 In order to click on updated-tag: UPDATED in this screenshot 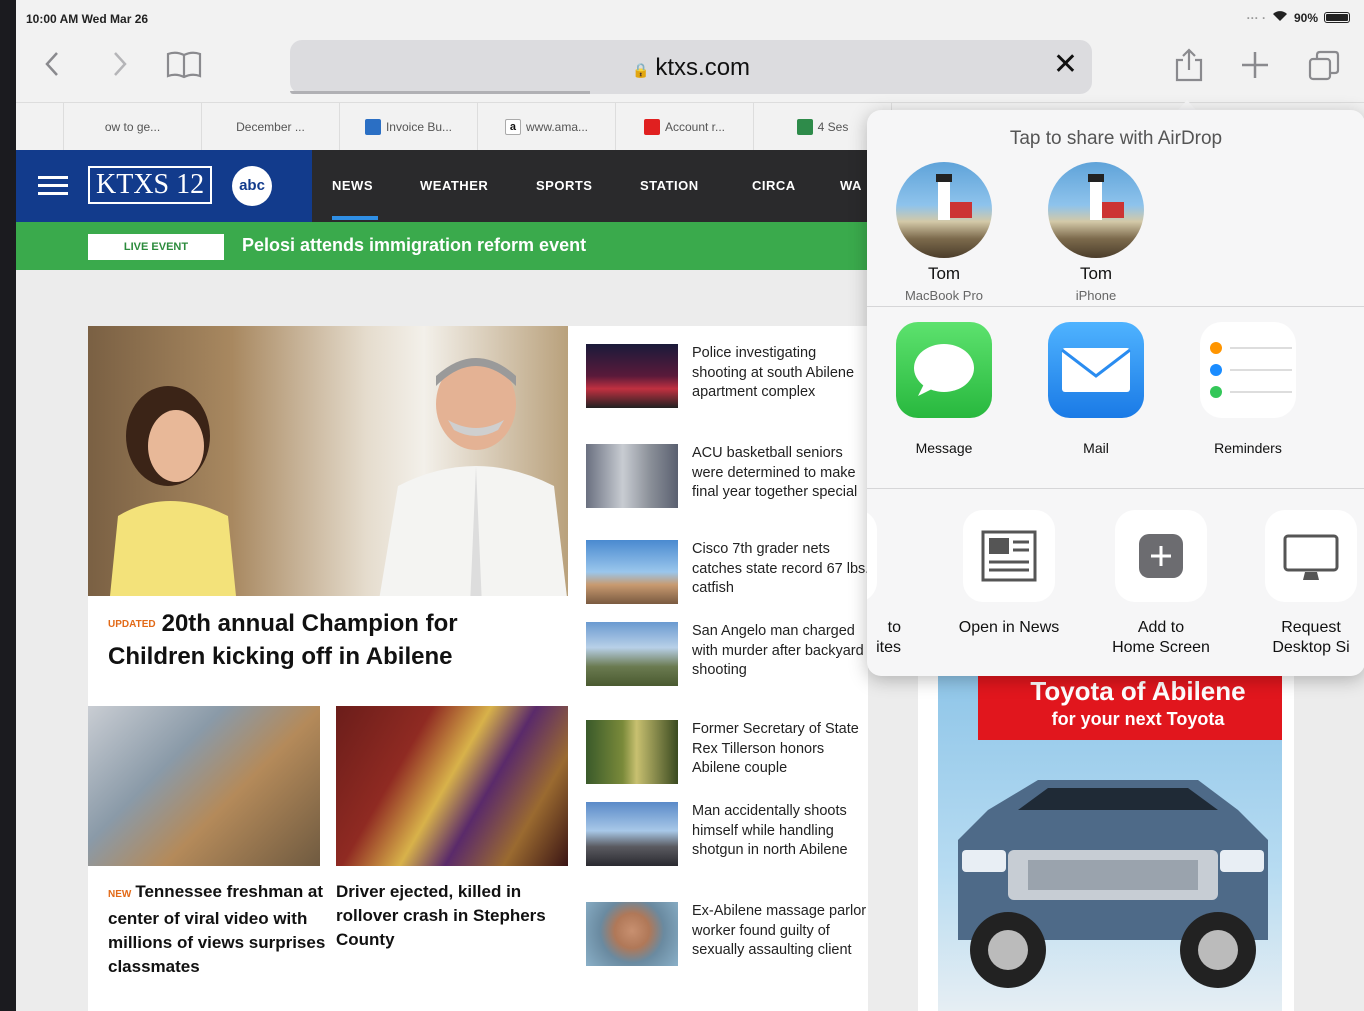, I will do `click(132, 624)`.